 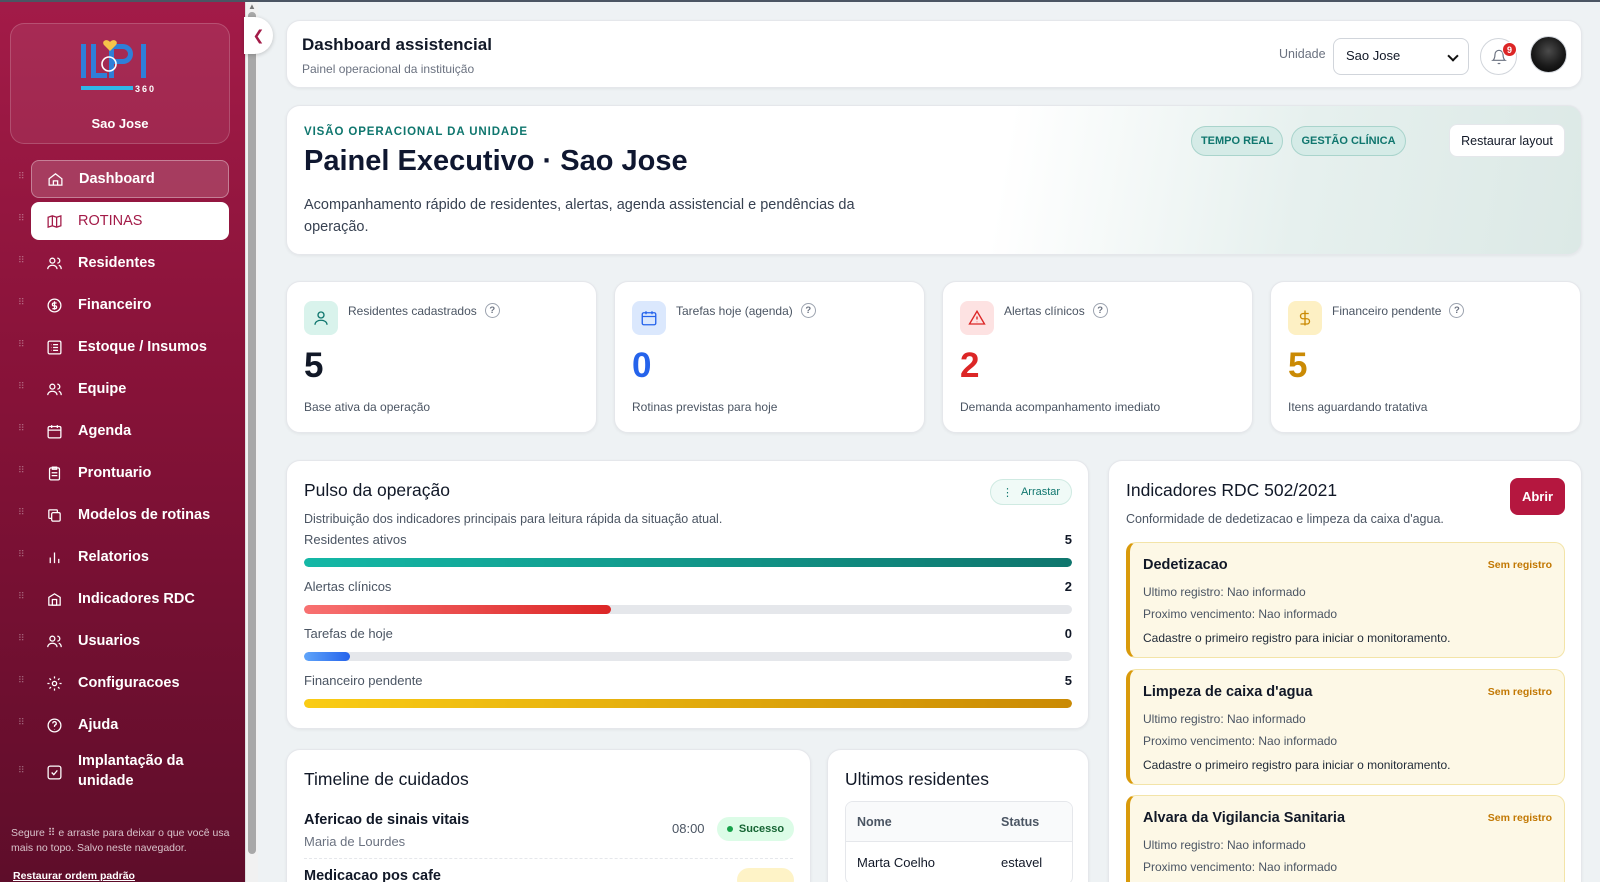 What do you see at coordinates (1537, 496) in the screenshot?
I see `open-button: Abrir` at bounding box center [1537, 496].